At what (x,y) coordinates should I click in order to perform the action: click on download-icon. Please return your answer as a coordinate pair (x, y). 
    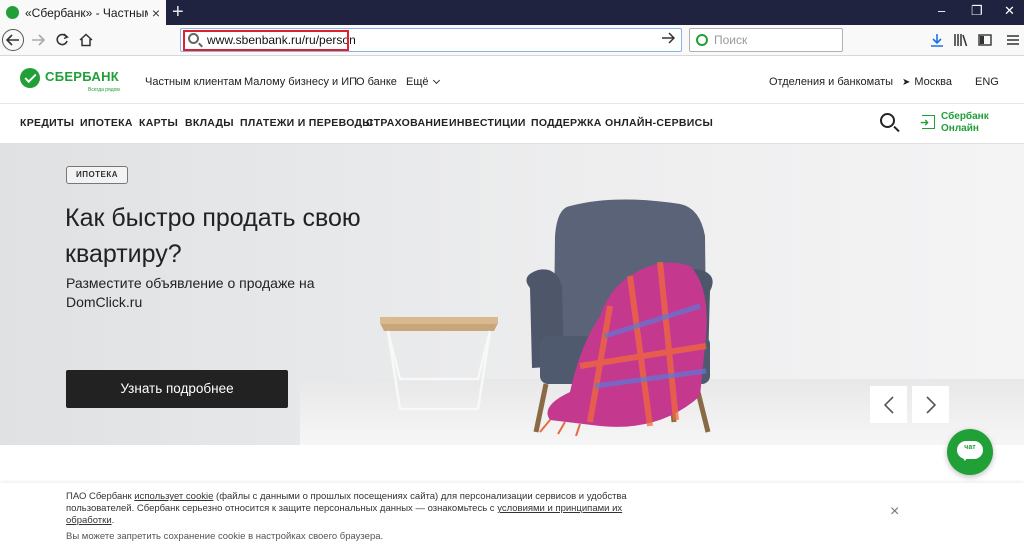
    Looking at the image, I should click on (937, 40).